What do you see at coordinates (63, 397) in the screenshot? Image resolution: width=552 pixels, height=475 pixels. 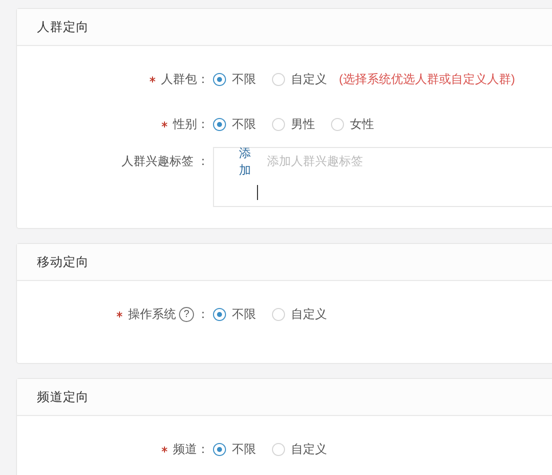 I see `section-title: 频道定向` at bounding box center [63, 397].